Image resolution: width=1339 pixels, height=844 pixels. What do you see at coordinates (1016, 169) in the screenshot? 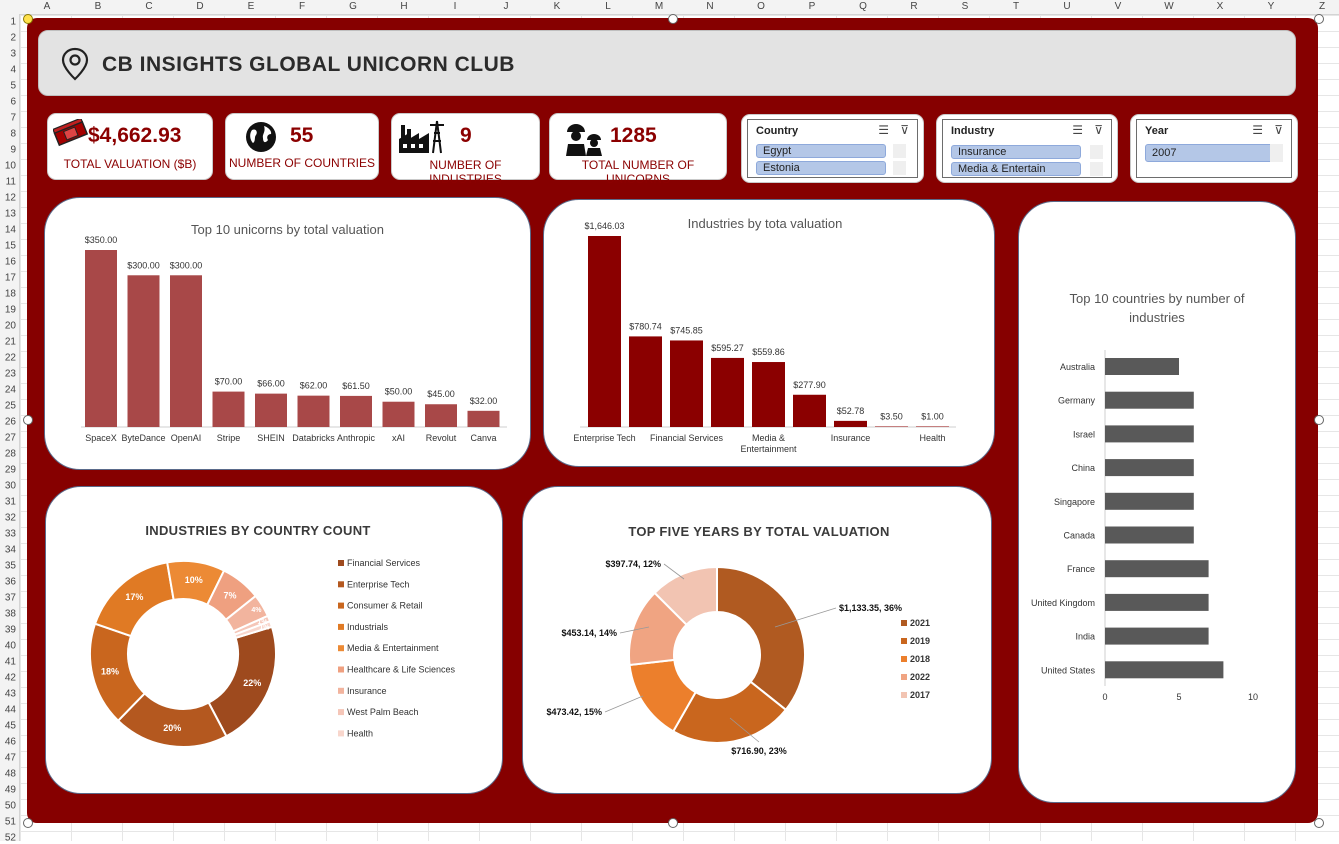
I see `slicer-item: Media & Entertain` at bounding box center [1016, 169].